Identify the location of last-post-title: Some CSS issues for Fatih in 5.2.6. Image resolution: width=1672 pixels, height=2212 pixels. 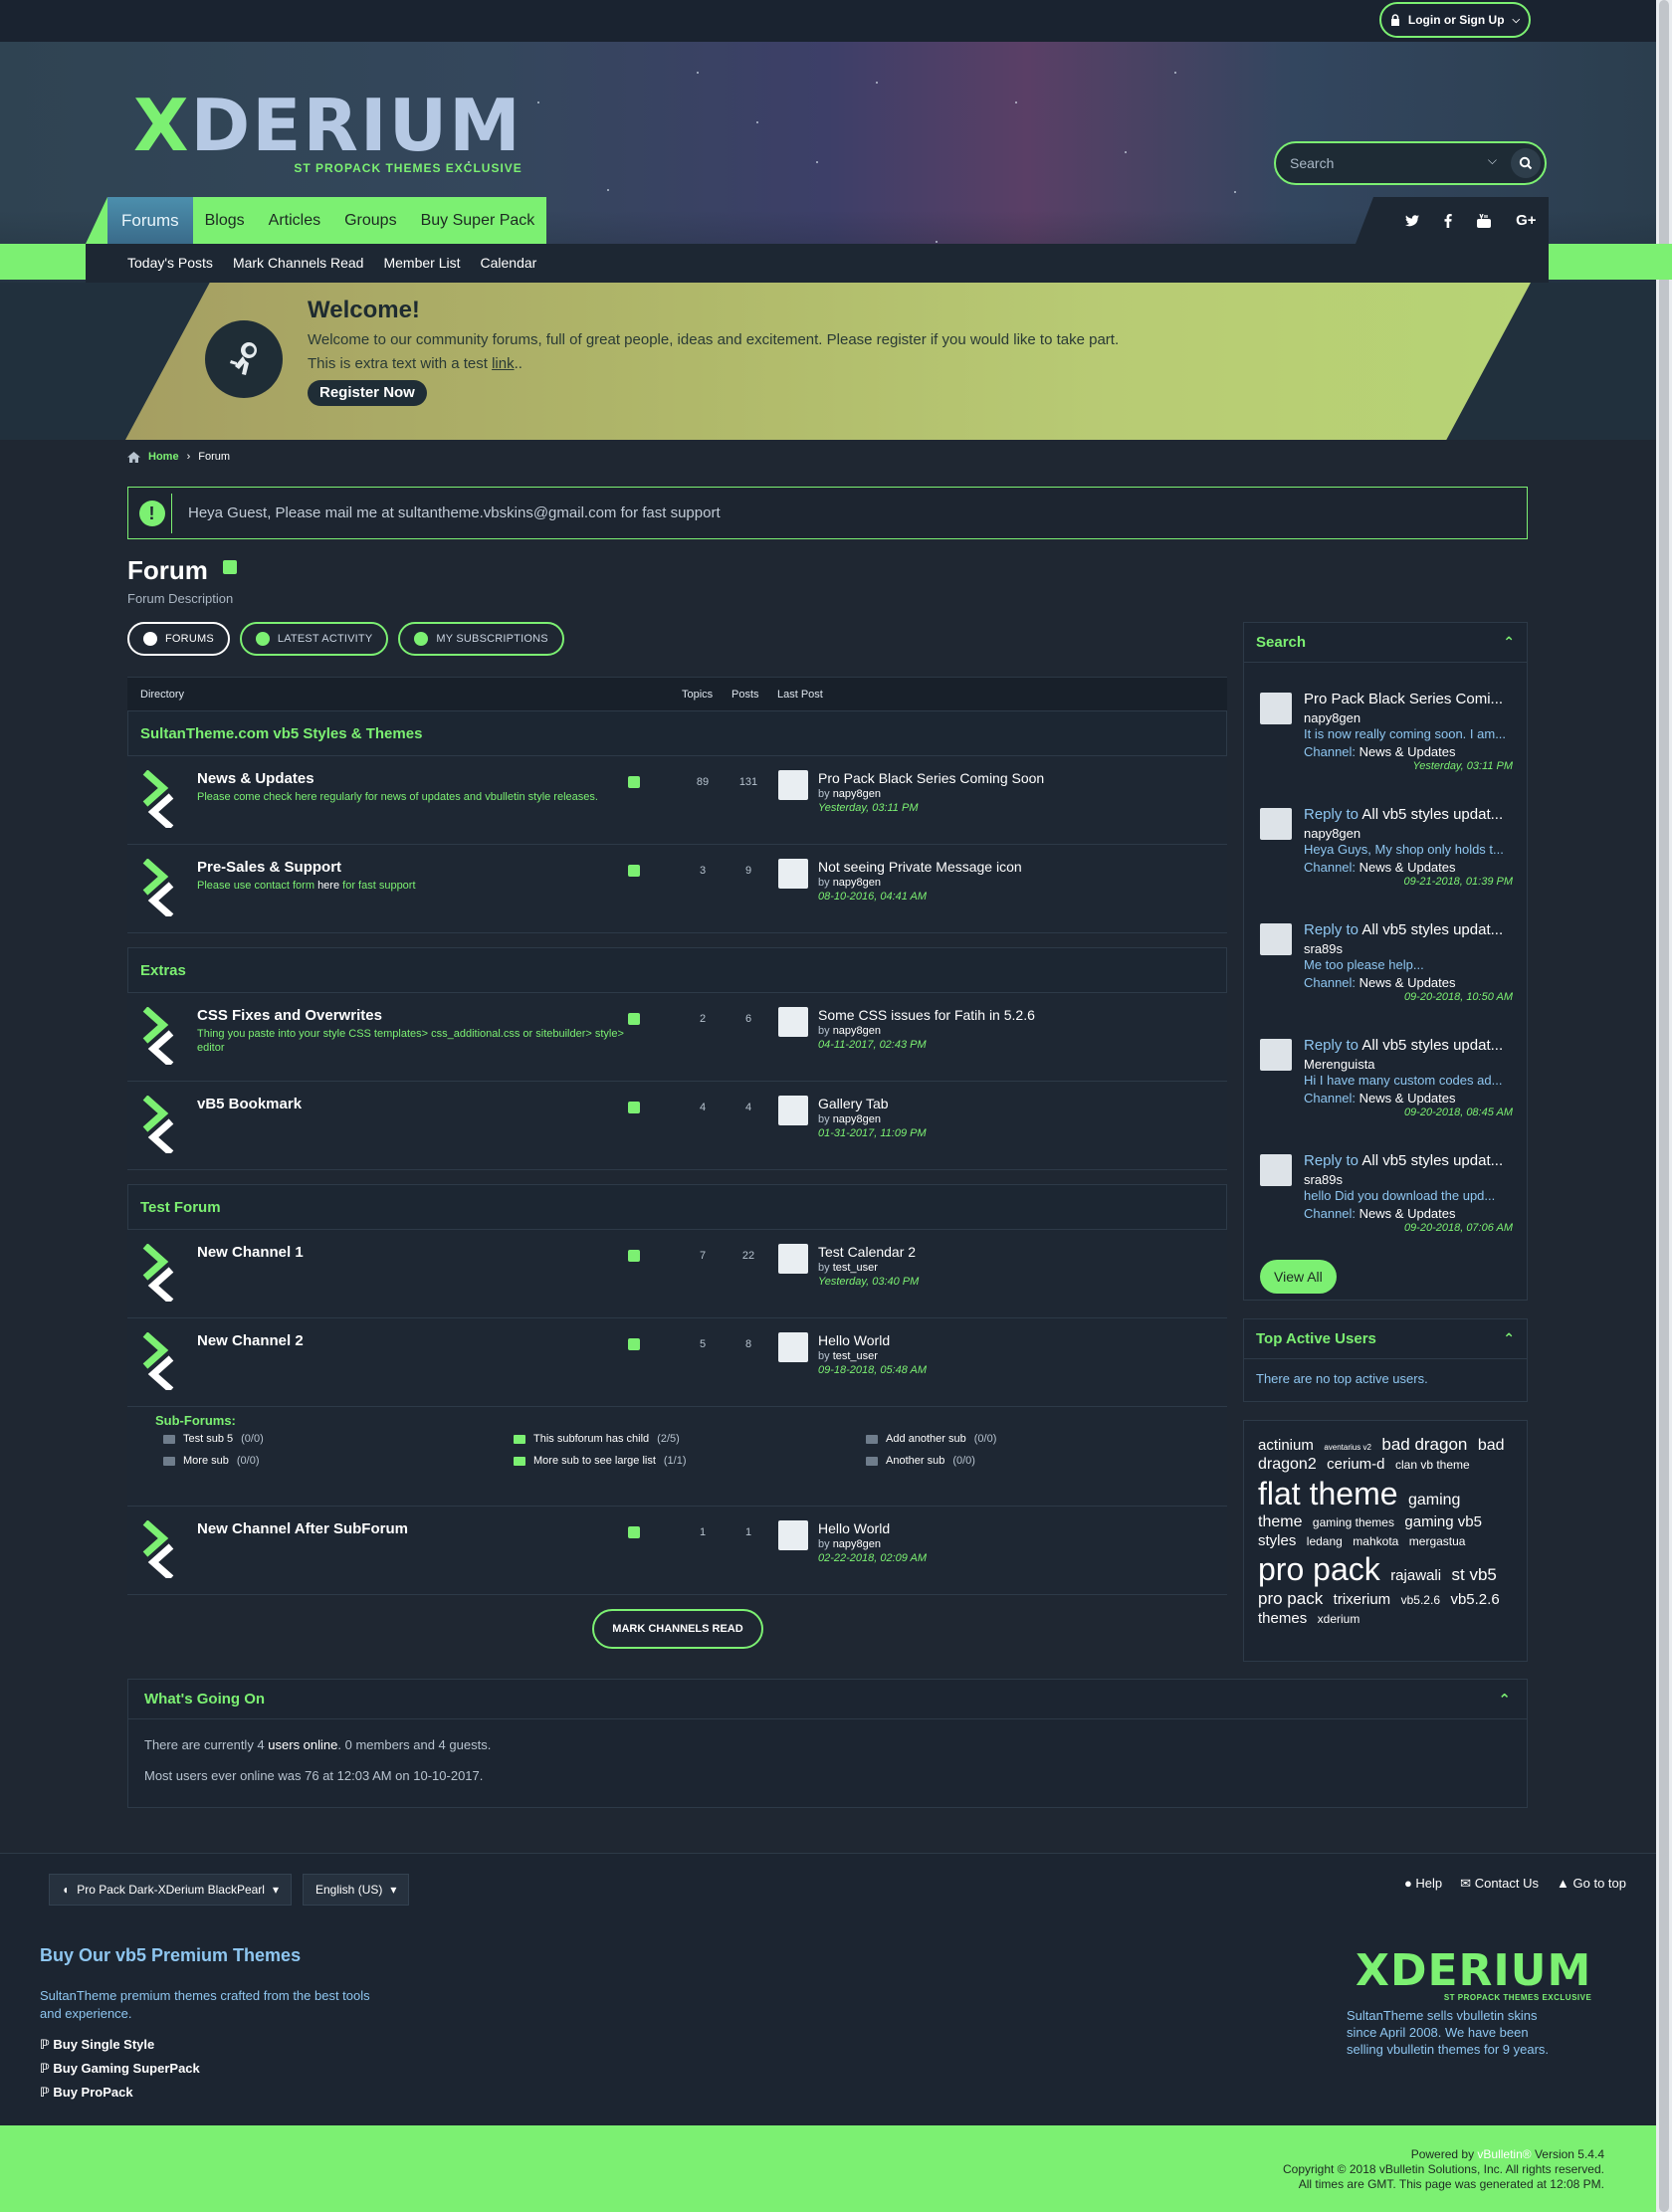
(926, 1015).